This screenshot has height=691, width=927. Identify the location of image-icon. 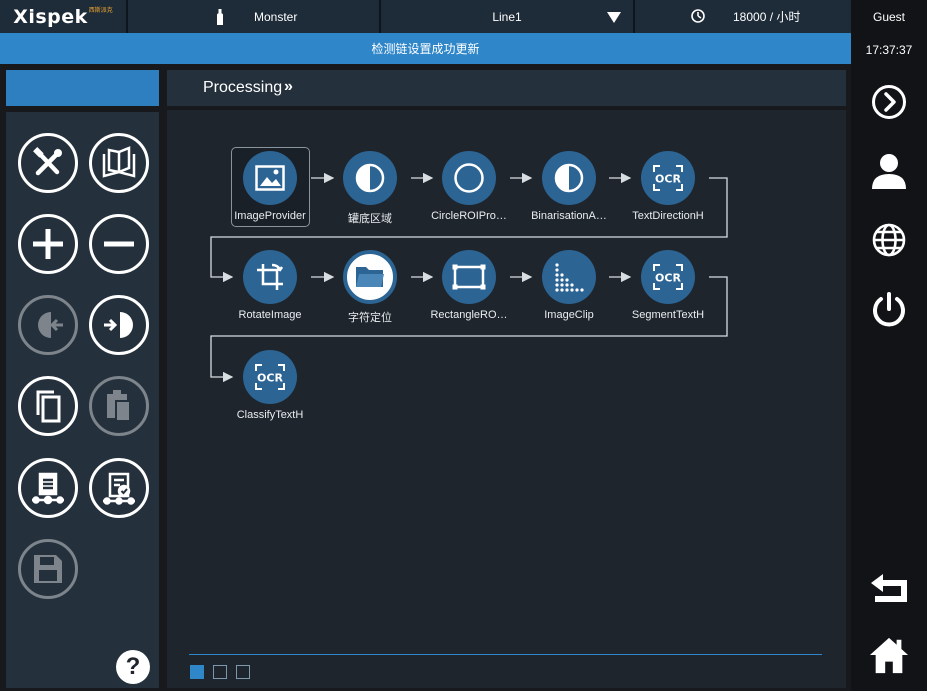
(270, 178).